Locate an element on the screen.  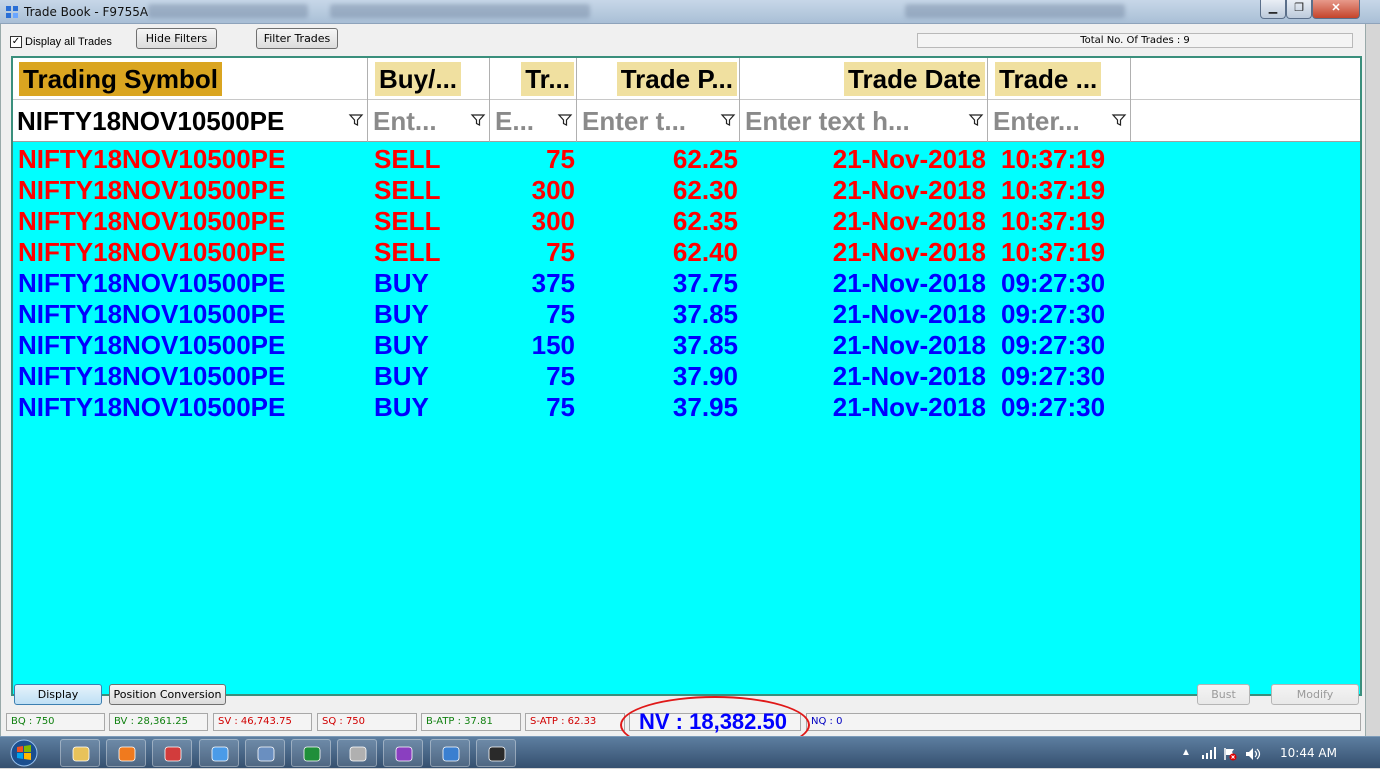
filter-trading-symbol: NIFTY18NOV10500PE is located at coordinates (190, 121).